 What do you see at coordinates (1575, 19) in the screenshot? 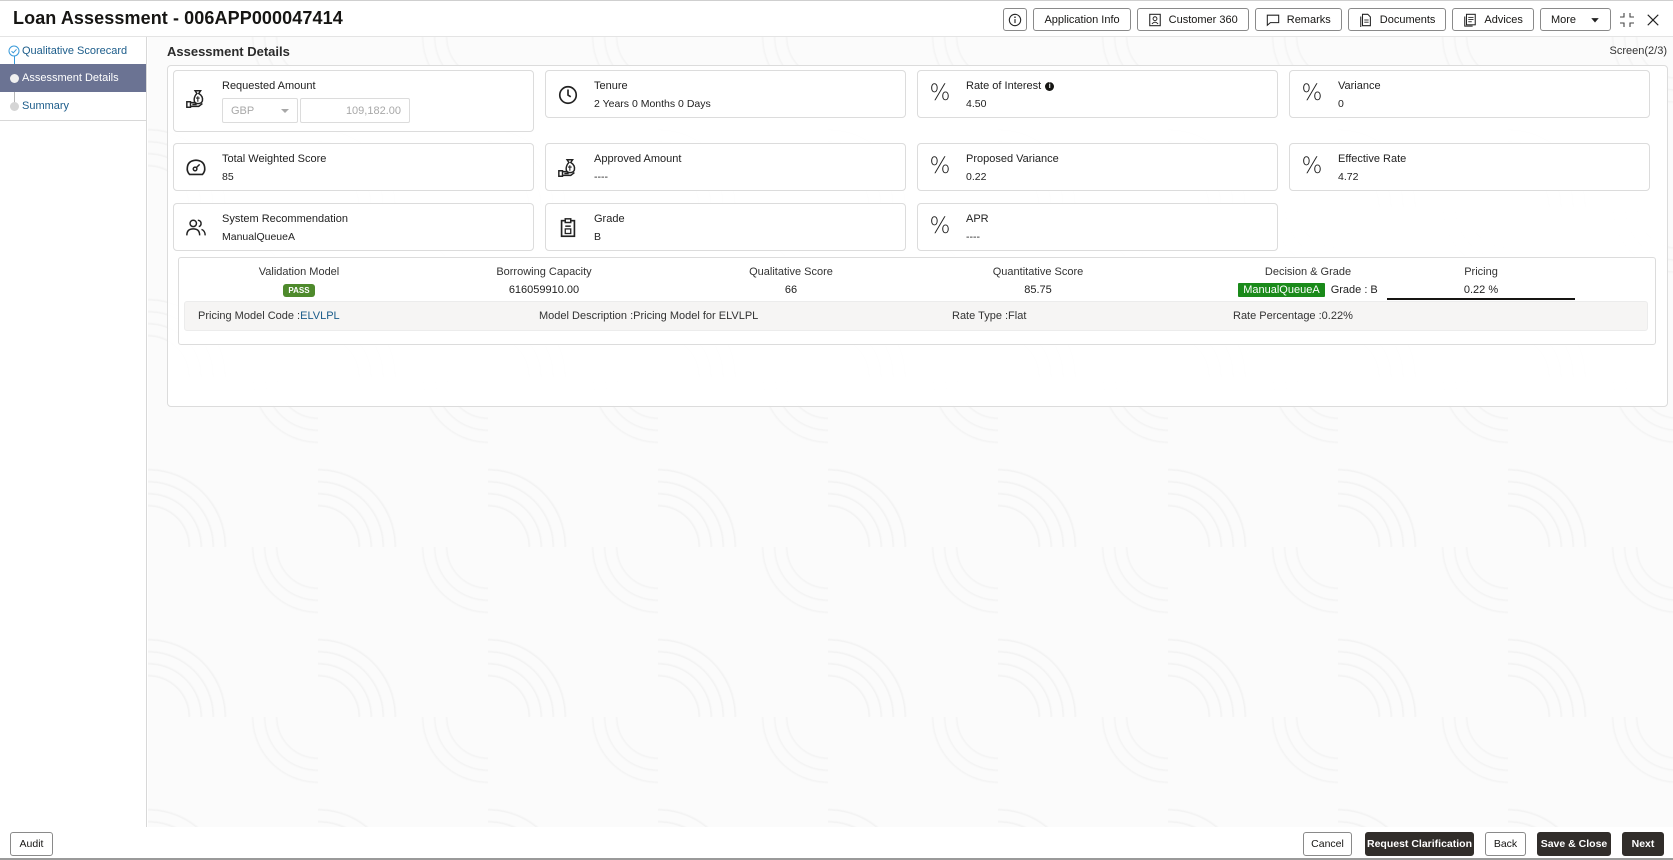
I see `more-dropdown: More` at bounding box center [1575, 19].